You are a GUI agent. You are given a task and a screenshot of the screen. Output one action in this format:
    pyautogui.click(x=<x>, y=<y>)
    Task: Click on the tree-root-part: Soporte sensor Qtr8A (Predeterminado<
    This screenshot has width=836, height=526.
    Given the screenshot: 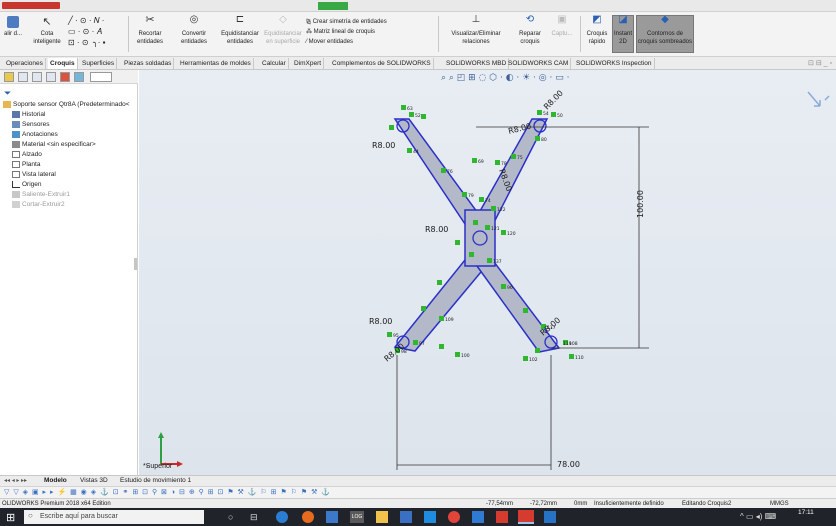 What is the action you would take?
    pyautogui.click(x=66, y=105)
    